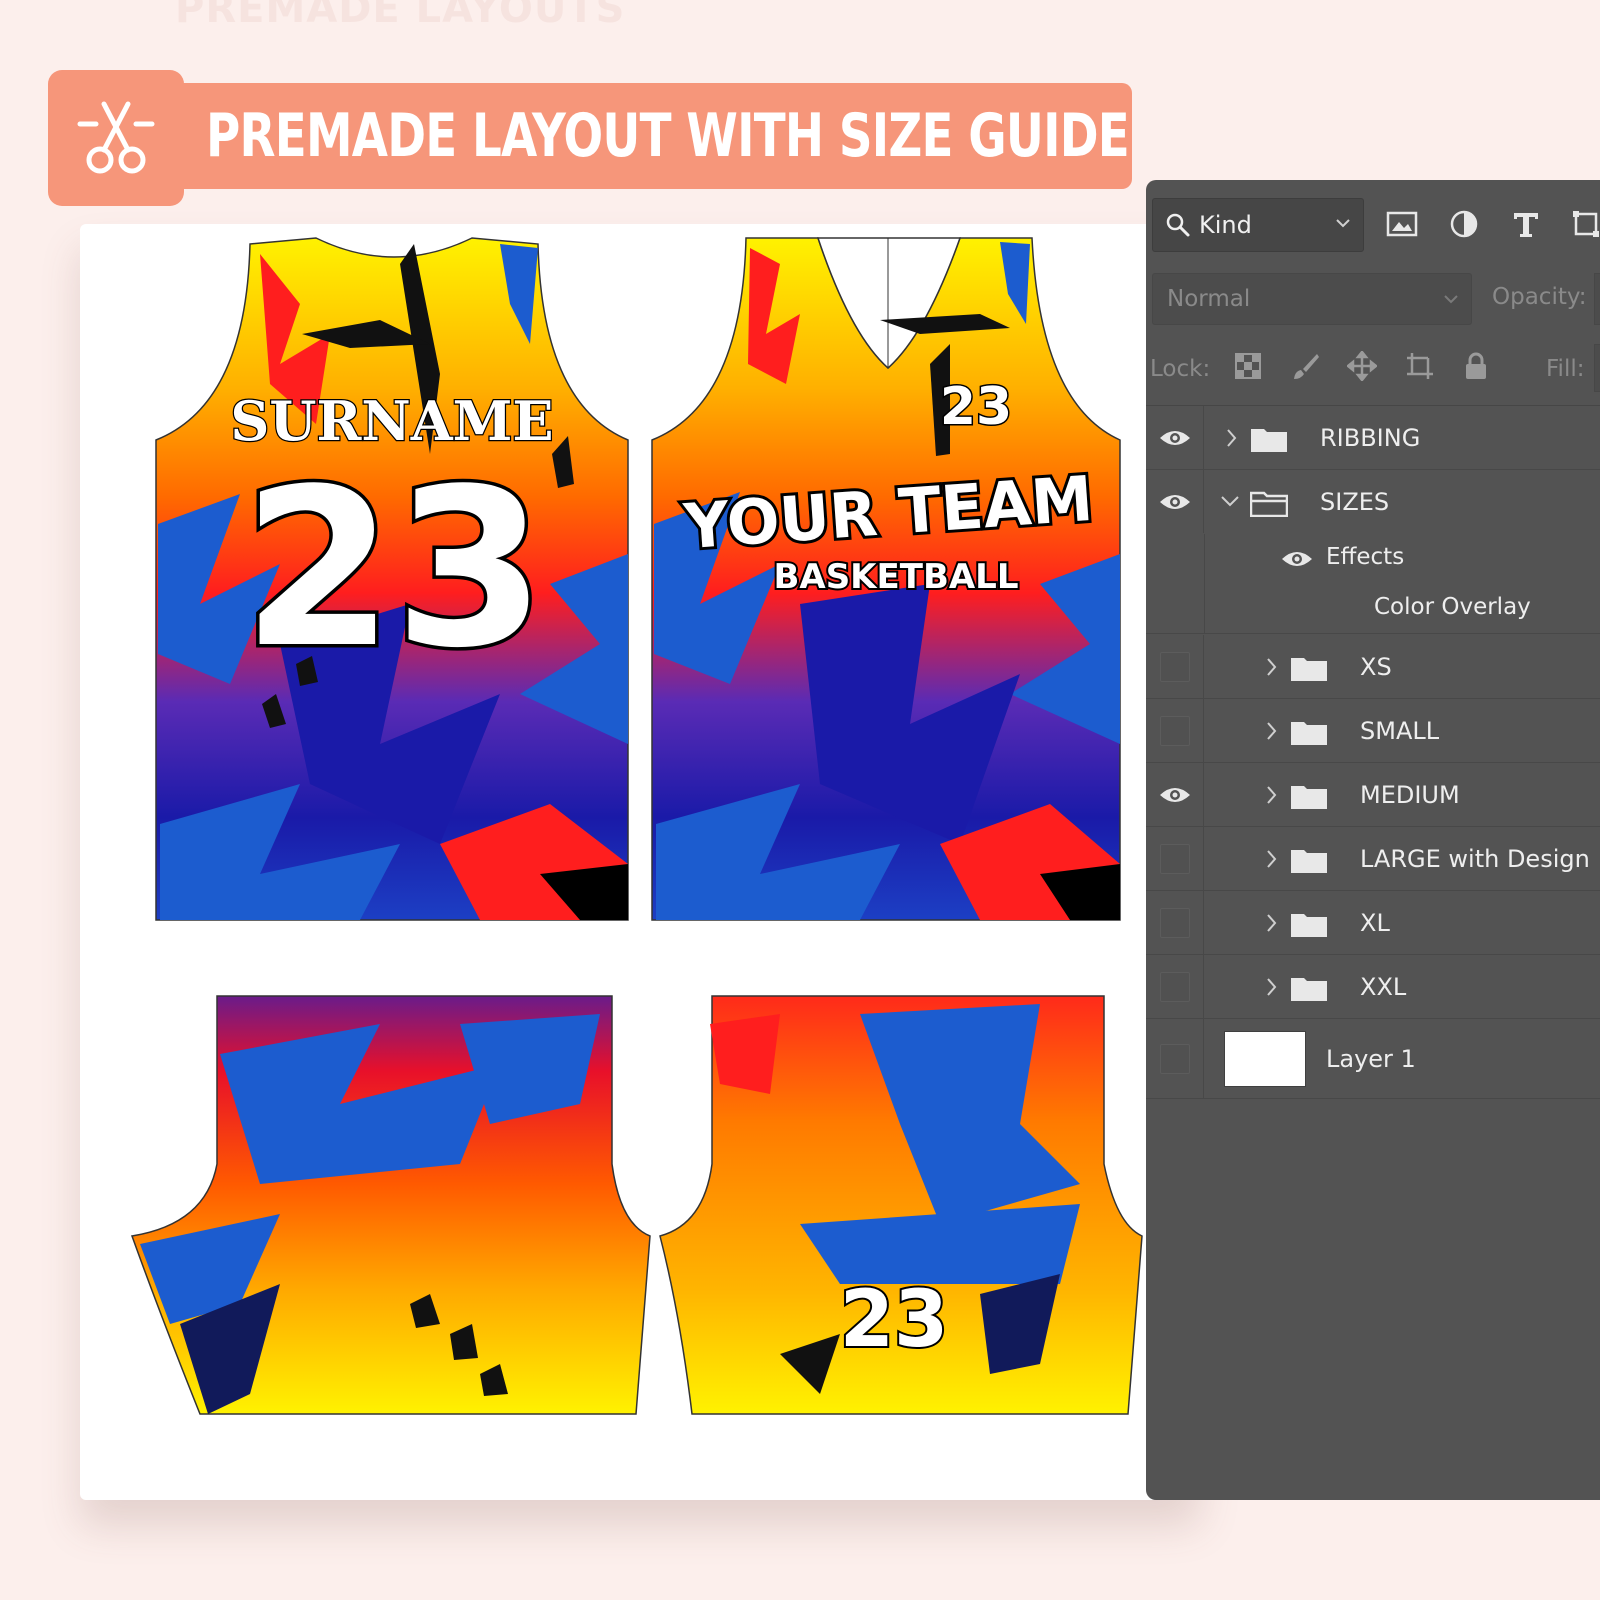 The width and height of the screenshot is (1600, 1600). I want to click on layer-xl: XL, so click(1373, 923).